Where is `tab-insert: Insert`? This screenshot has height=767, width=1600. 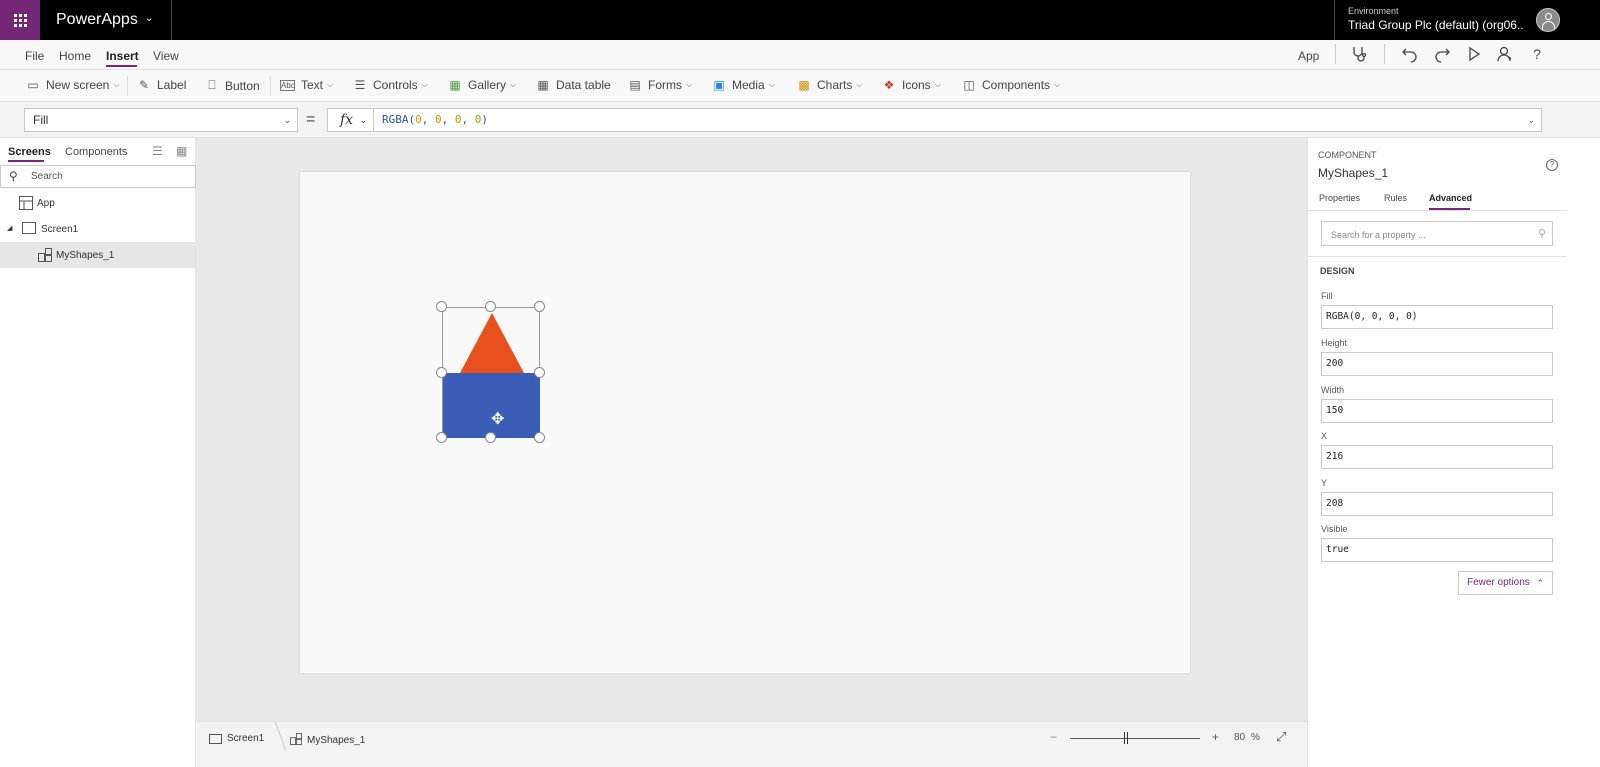 tab-insert: Insert is located at coordinates (122, 56).